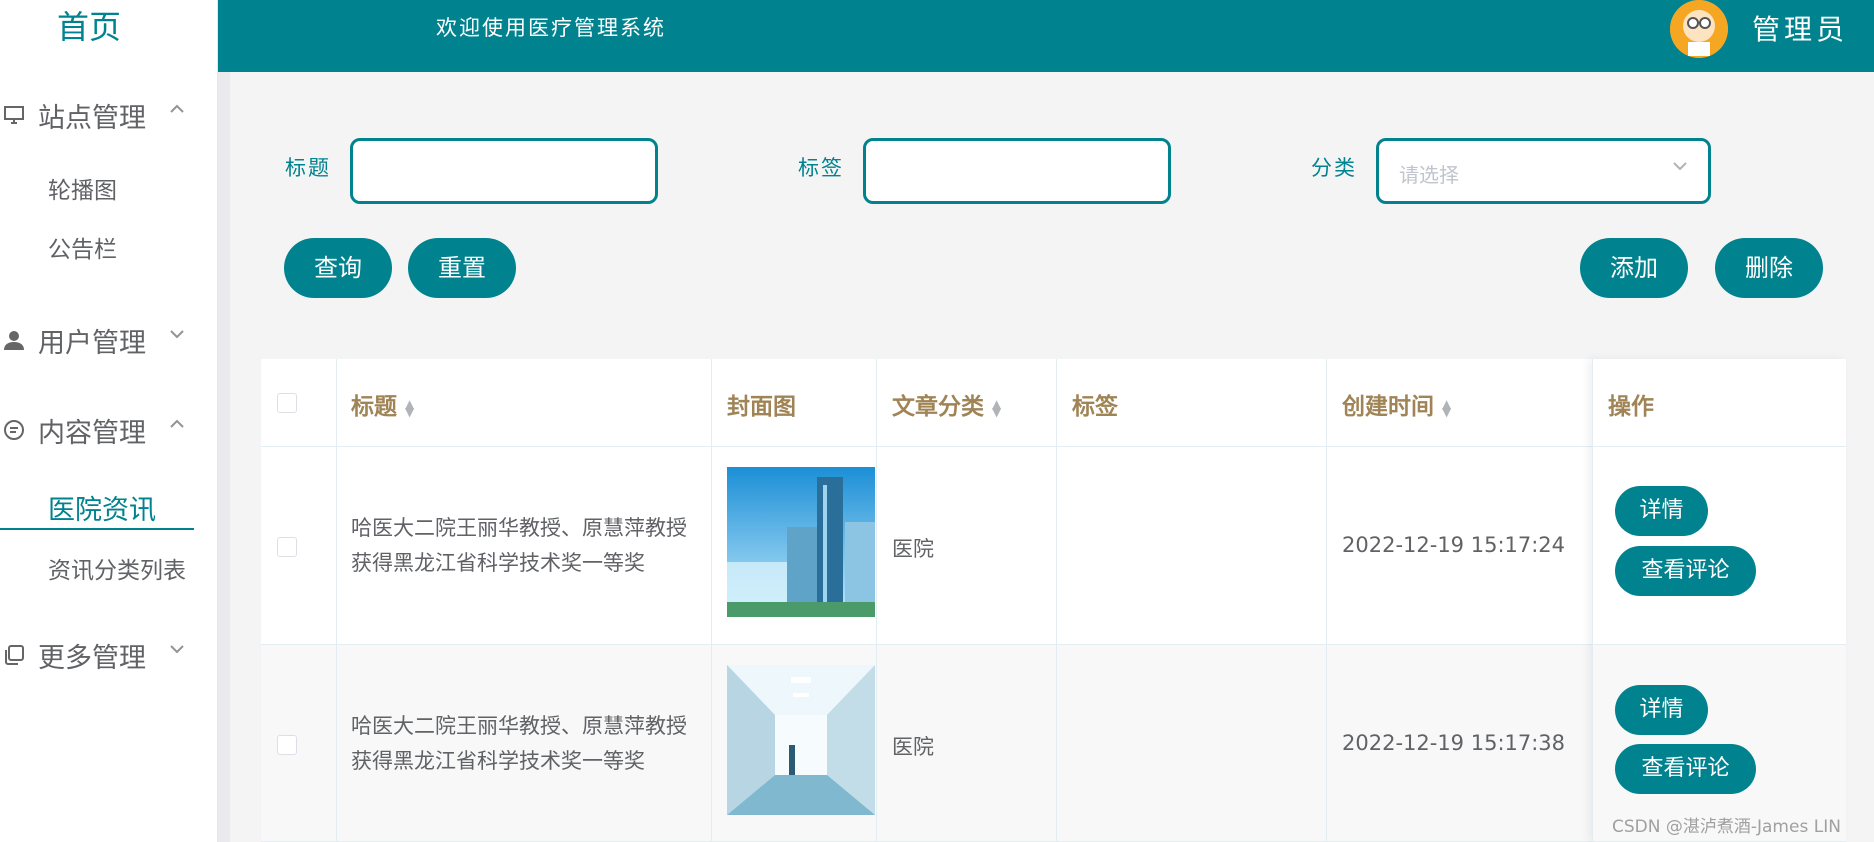  What do you see at coordinates (551, 28) in the screenshot?
I see `welcome-text: 欢迎使用医疗管理系统` at bounding box center [551, 28].